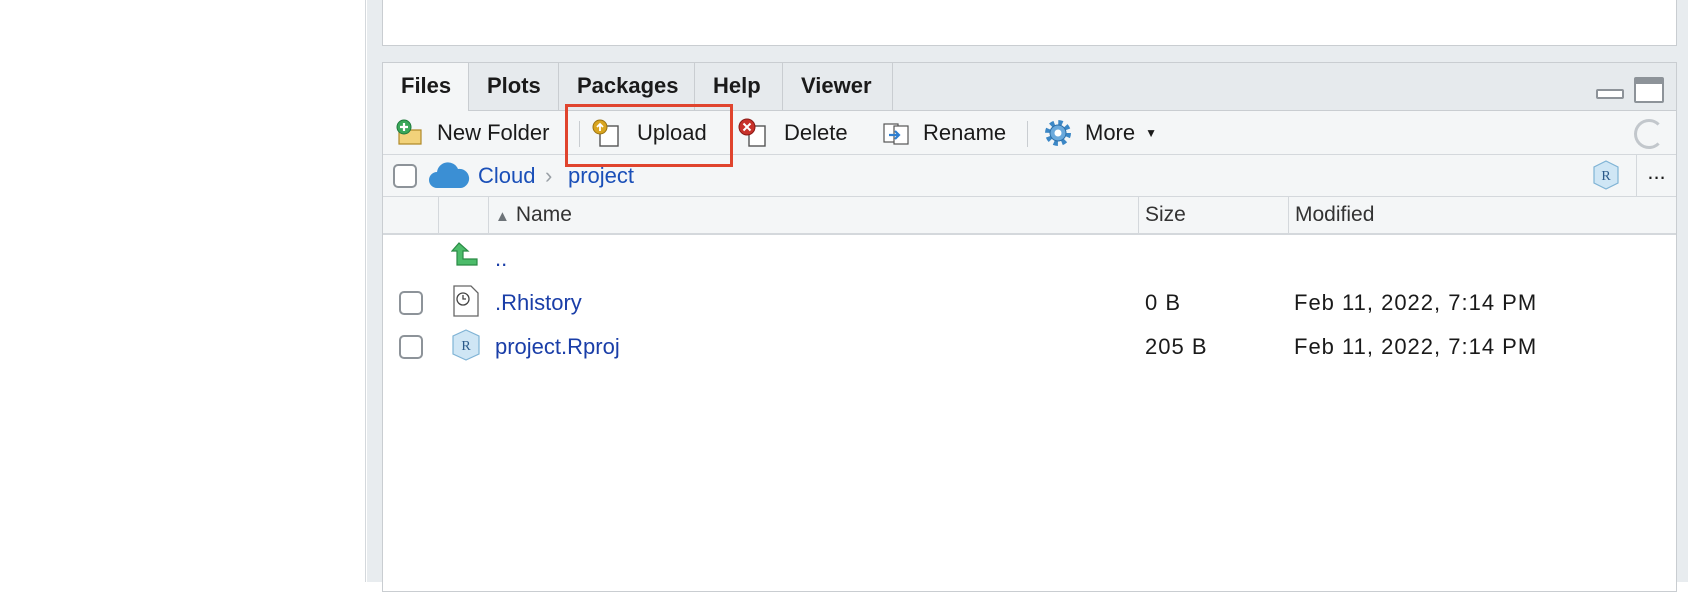  What do you see at coordinates (506, 176) in the screenshot?
I see `breadcrumb-cloud: Cloud` at bounding box center [506, 176].